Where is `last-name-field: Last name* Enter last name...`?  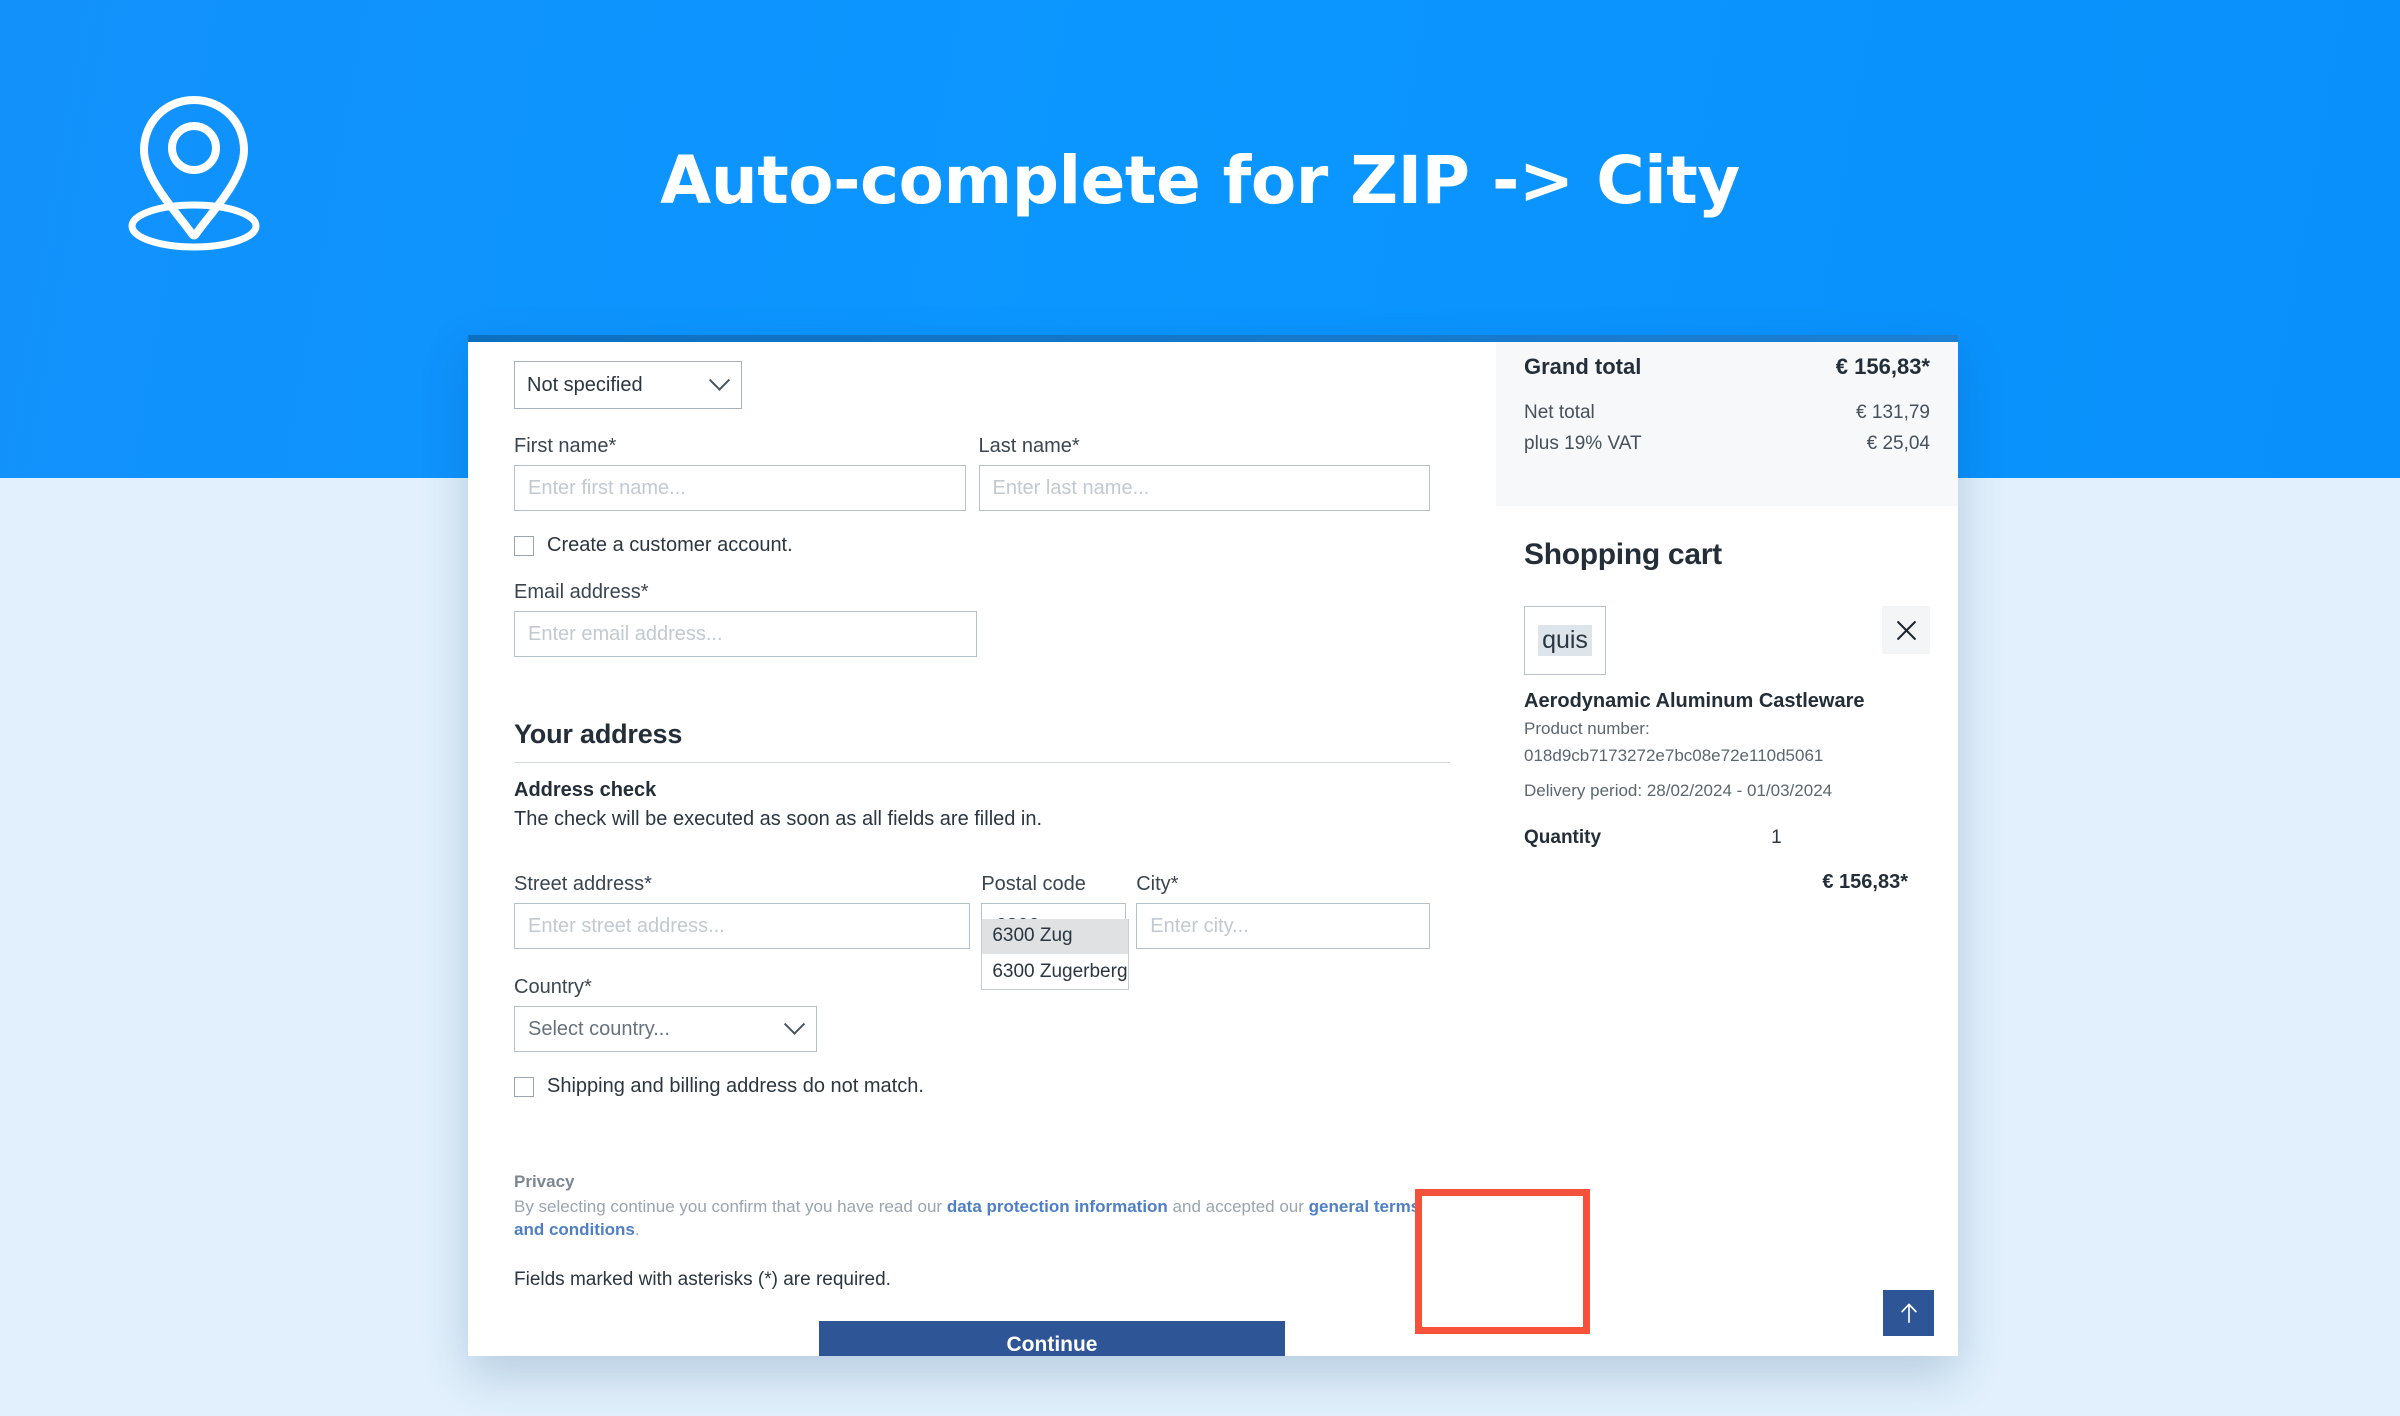 last-name-field: Last name* Enter last name... is located at coordinates (1204, 473).